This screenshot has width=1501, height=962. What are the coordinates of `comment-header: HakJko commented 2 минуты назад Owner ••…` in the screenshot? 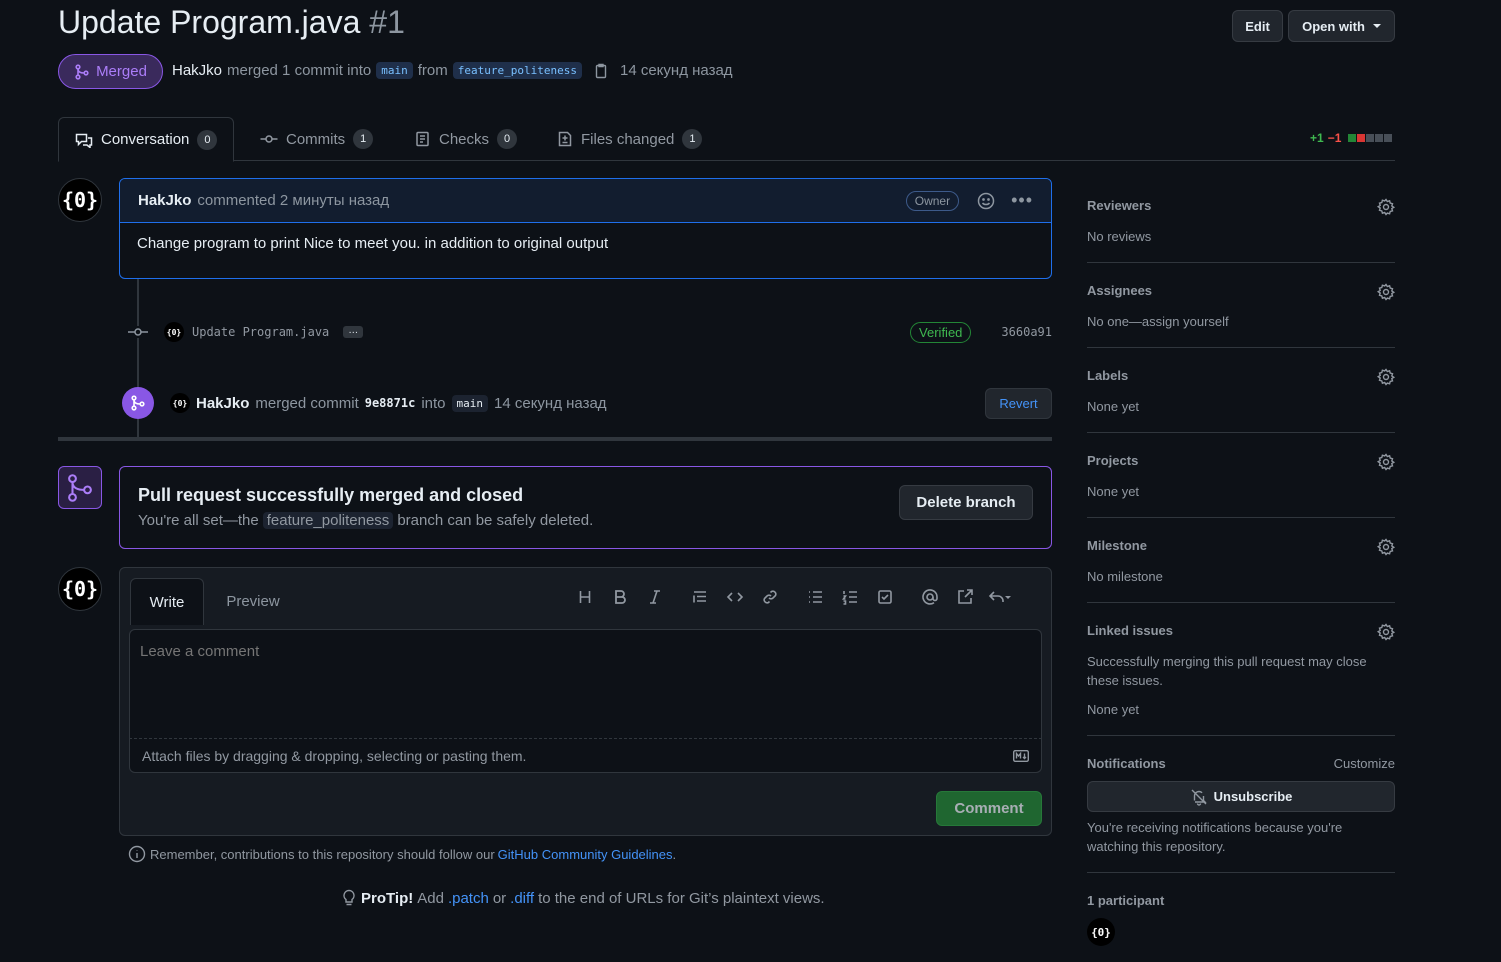 It's located at (585, 201).